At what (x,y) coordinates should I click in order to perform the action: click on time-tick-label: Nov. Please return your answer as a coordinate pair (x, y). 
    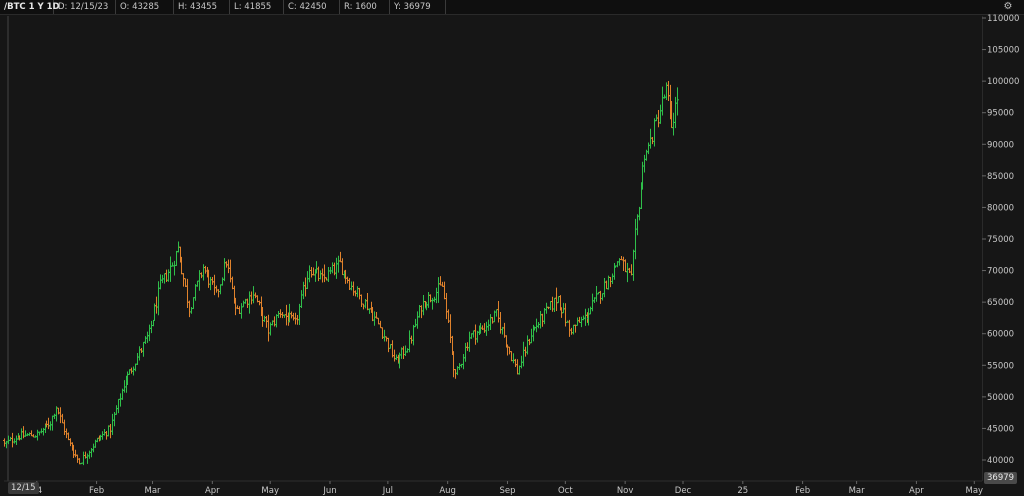
    Looking at the image, I should click on (625, 491).